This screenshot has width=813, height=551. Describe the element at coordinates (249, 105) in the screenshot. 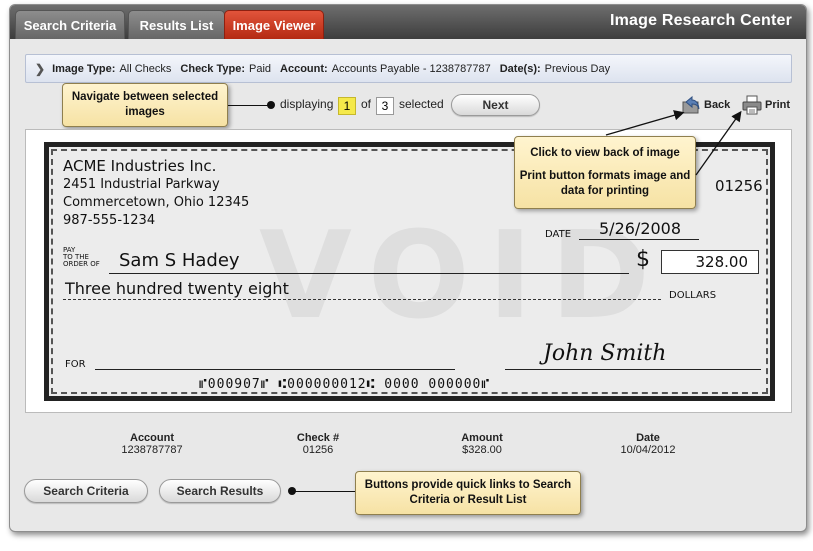

I see `navigate-connector` at that location.